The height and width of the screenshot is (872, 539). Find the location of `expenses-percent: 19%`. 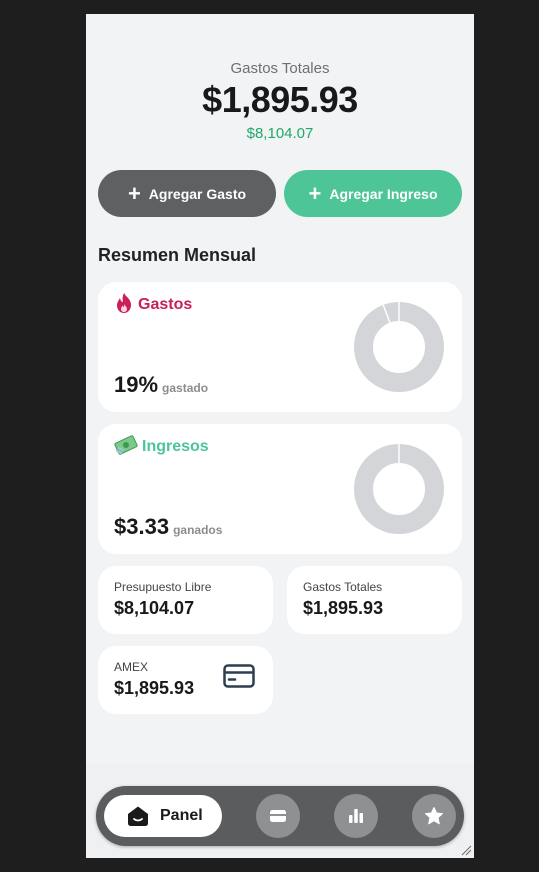

expenses-percent: 19% is located at coordinates (136, 384).